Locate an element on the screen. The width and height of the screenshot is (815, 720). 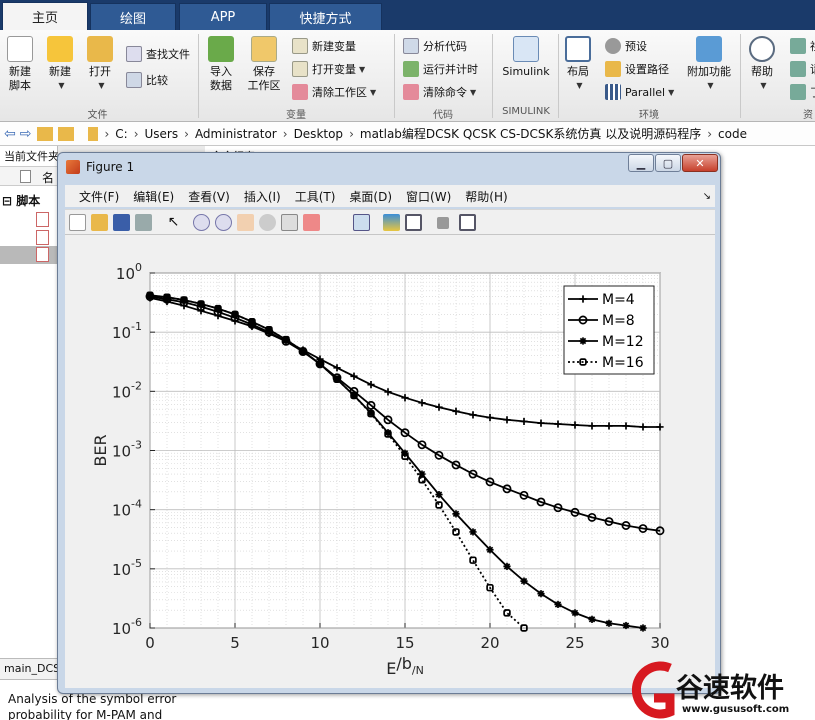
back-arrow-icon: ⇦ is located at coordinates (10, 134).